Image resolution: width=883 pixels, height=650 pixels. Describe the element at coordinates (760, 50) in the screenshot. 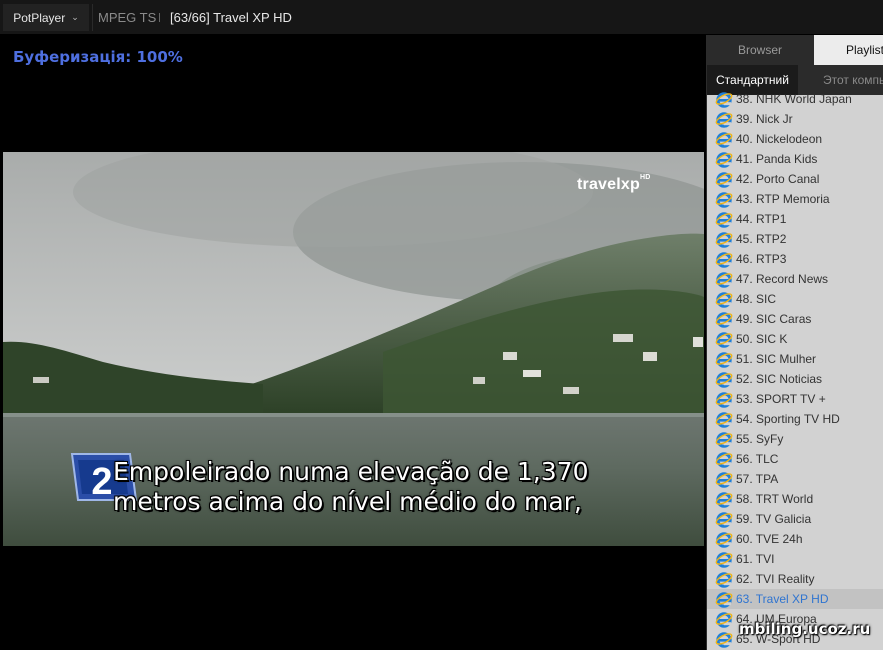

I see `tab-browser: Browser` at that location.